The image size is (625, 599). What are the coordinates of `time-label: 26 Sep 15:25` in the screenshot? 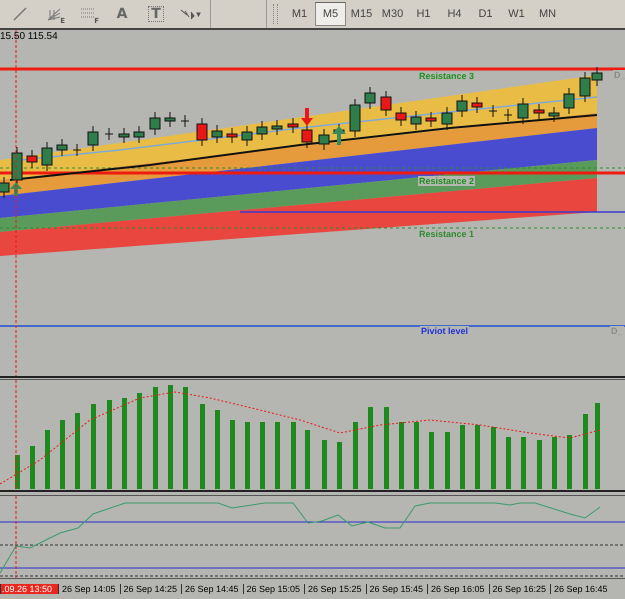 It's located at (335, 589).